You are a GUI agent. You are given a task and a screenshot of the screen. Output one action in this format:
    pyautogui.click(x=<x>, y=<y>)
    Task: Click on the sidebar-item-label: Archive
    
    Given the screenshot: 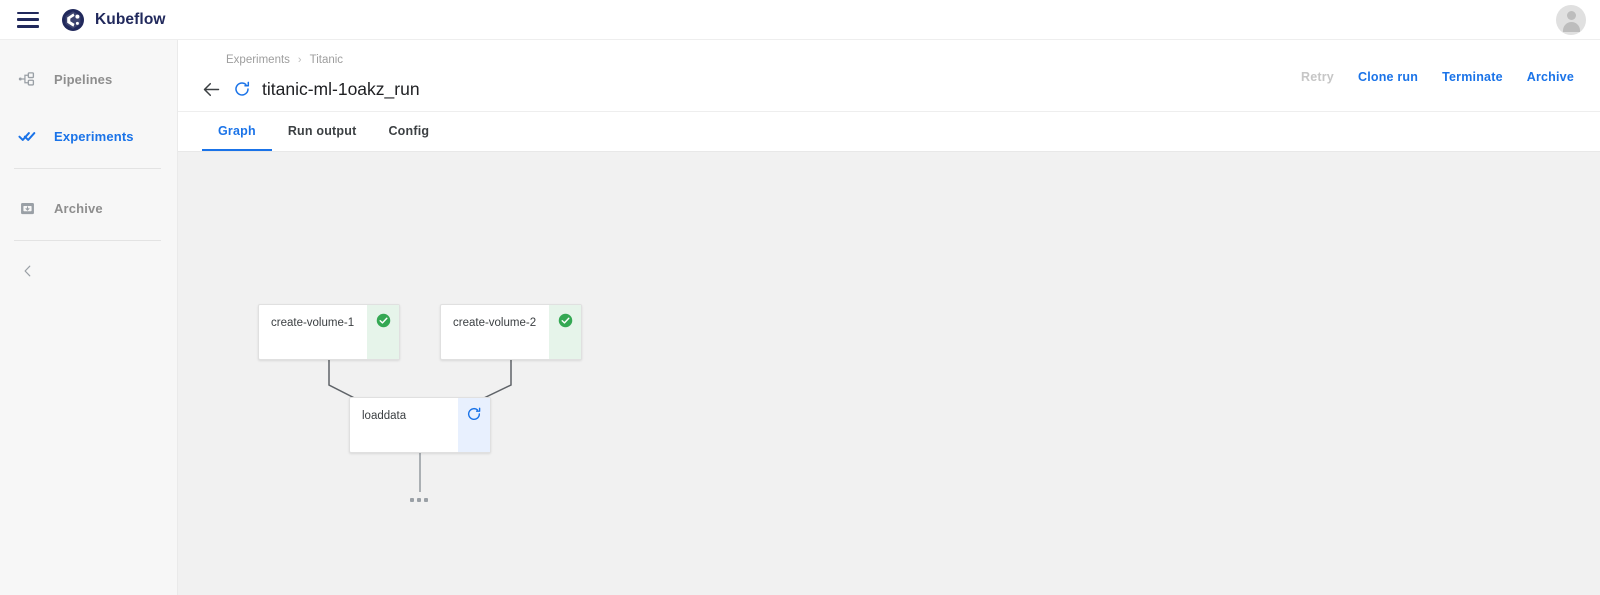 What is the action you would take?
    pyautogui.click(x=78, y=208)
    